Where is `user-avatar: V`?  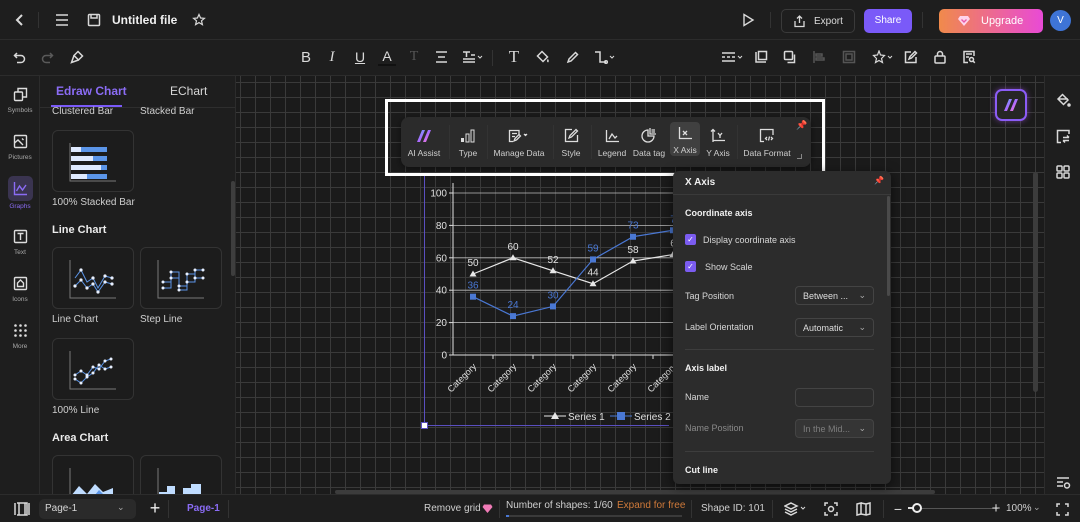 user-avatar: V is located at coordinates (1060, 20).